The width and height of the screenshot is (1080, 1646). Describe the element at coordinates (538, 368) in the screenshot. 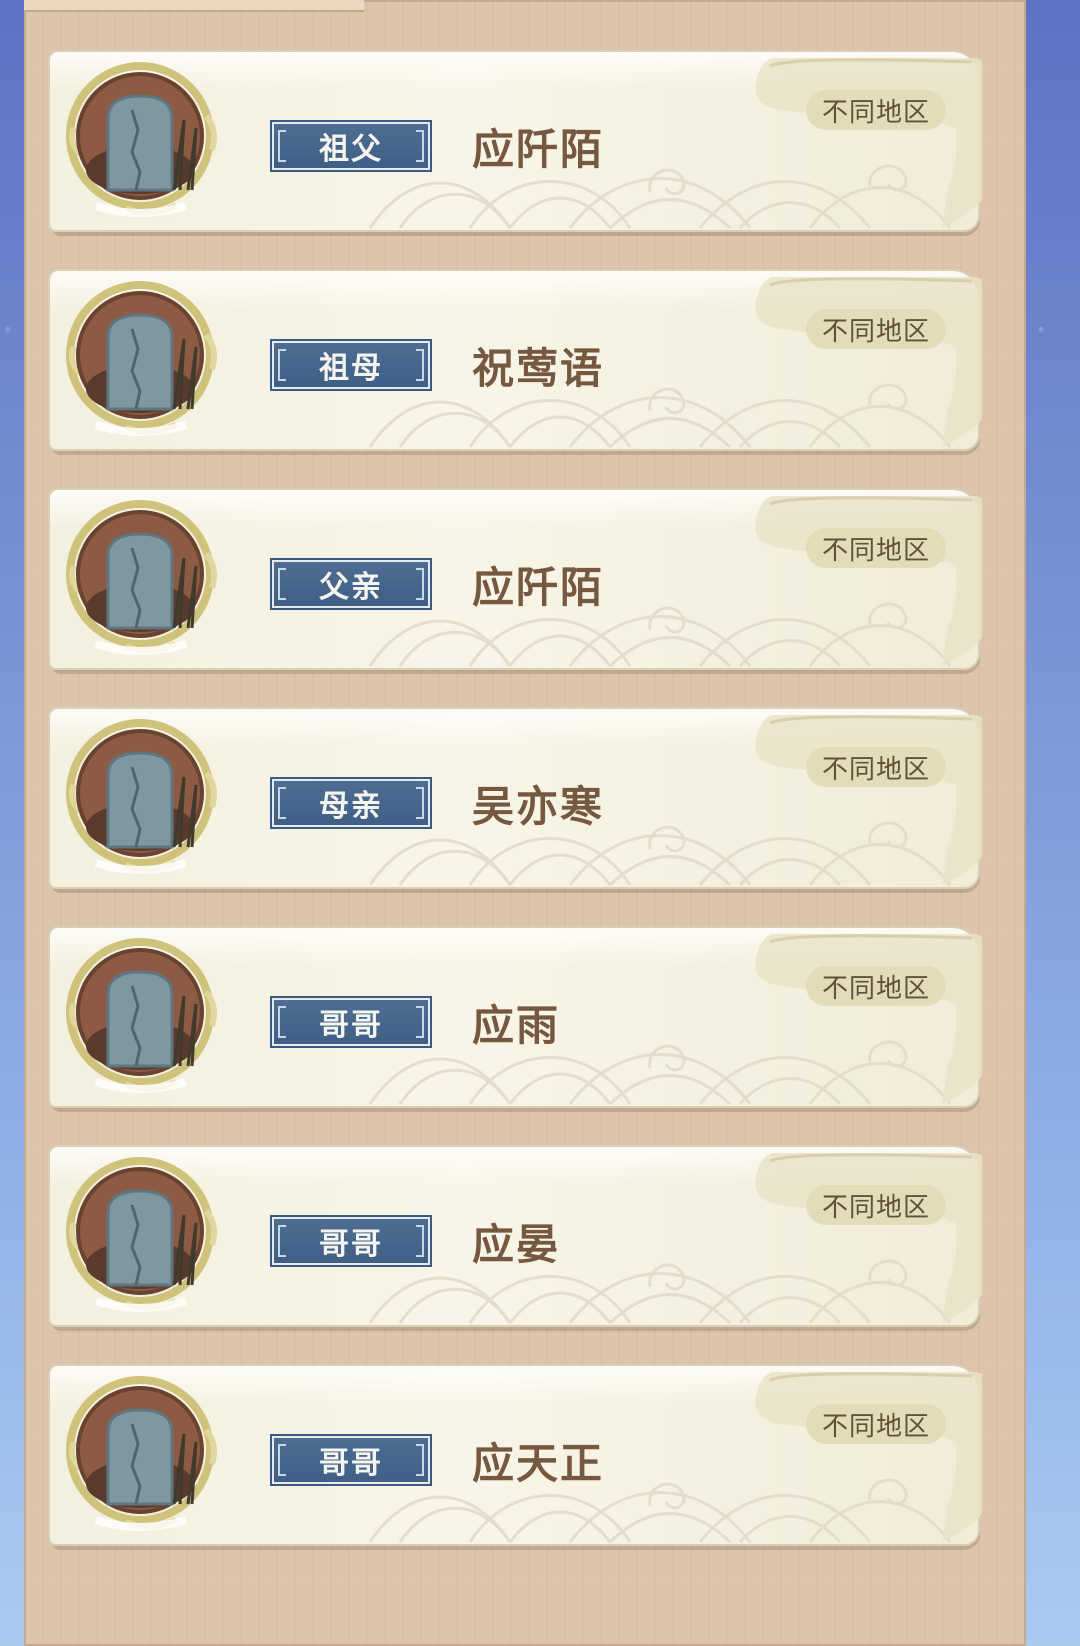

I see `member-name: 祝莺语` at that location.